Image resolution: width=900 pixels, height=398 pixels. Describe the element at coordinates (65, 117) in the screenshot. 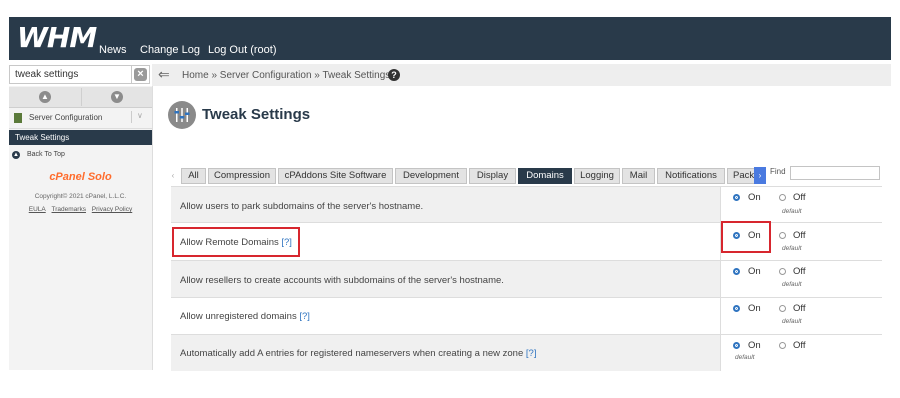

I see `sidebar-category-label: Server Configuration` at that location.